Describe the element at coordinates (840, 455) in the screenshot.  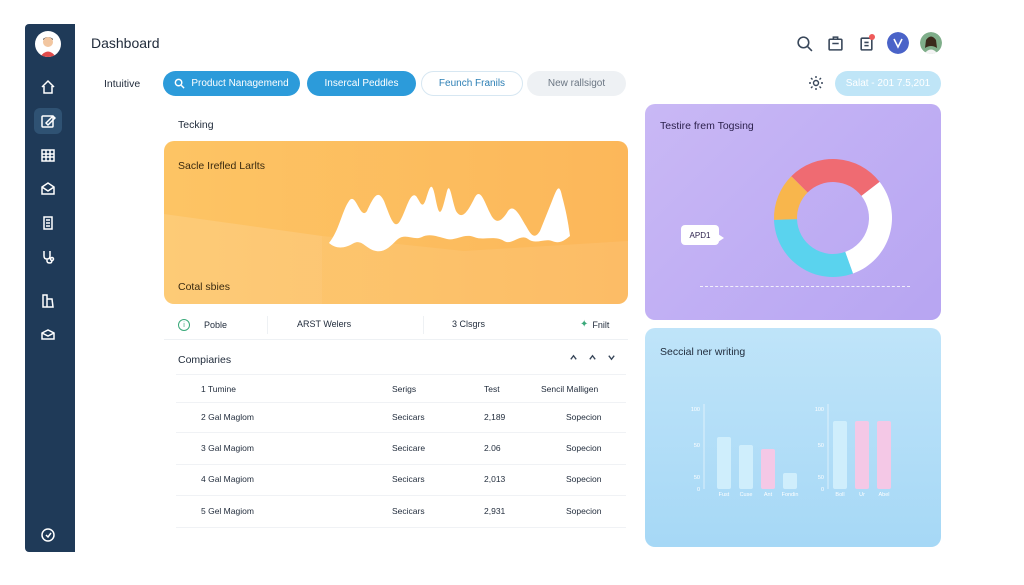
I see `bar-boll` at that location.